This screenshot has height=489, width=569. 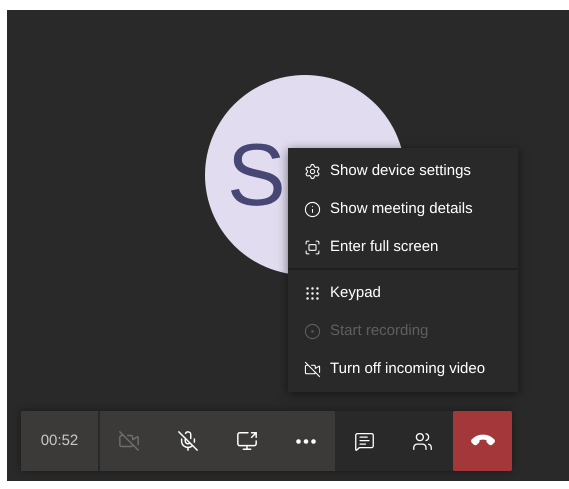 What do you see at coordinates (59, 441) in the screenshot?
I see `call-timer: 00:52` at bounding box center [59, 441].